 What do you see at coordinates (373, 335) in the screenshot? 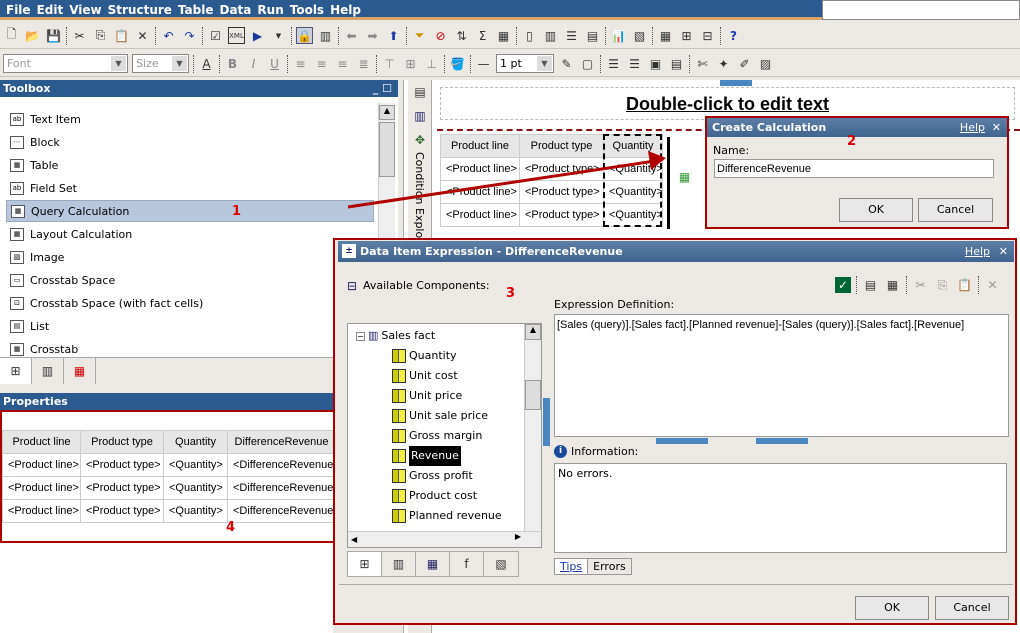
I see `query-subject-icon: ▥` at bounding box center [373, 335].